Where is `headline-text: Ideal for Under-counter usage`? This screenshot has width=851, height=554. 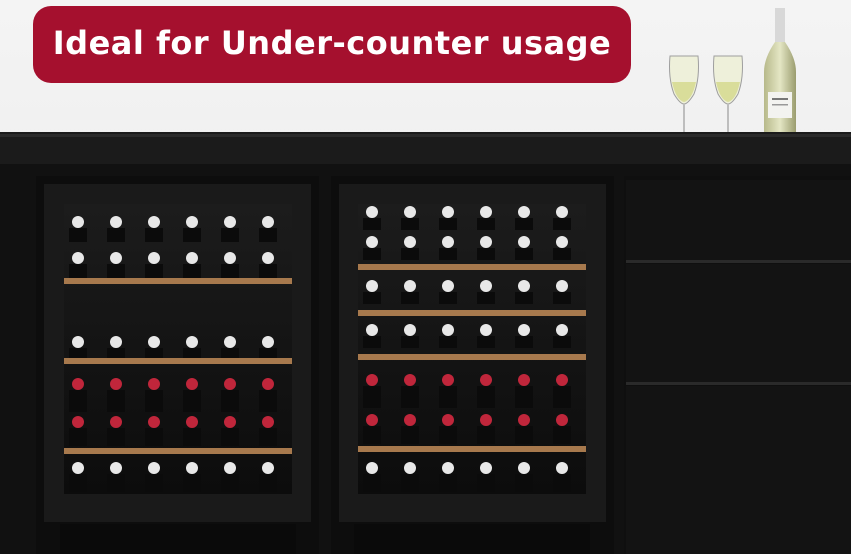
headline-text: Ideal for Under-counter usage is located at coordinates (332, 42).